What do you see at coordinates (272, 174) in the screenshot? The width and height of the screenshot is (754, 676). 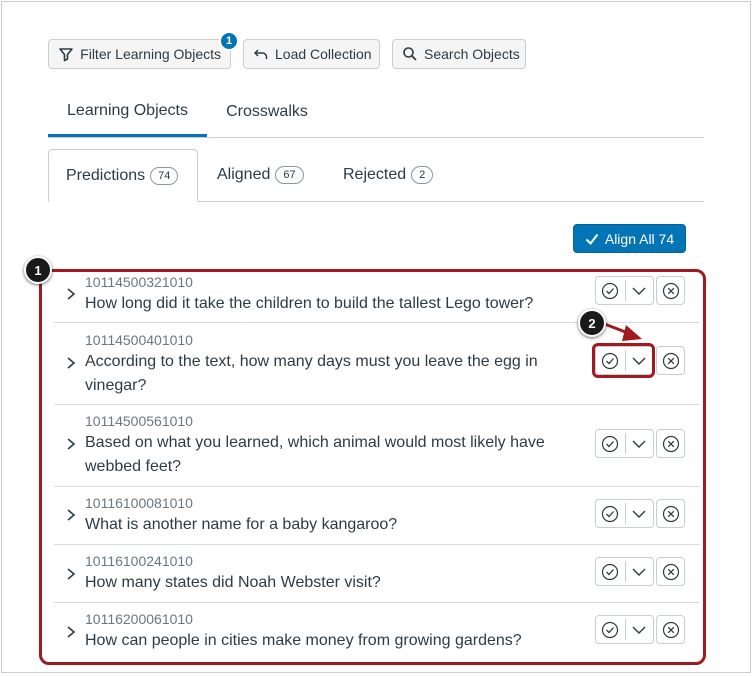 I see `tab-aligned: Aligned 67` at bounding box center [272, 174].